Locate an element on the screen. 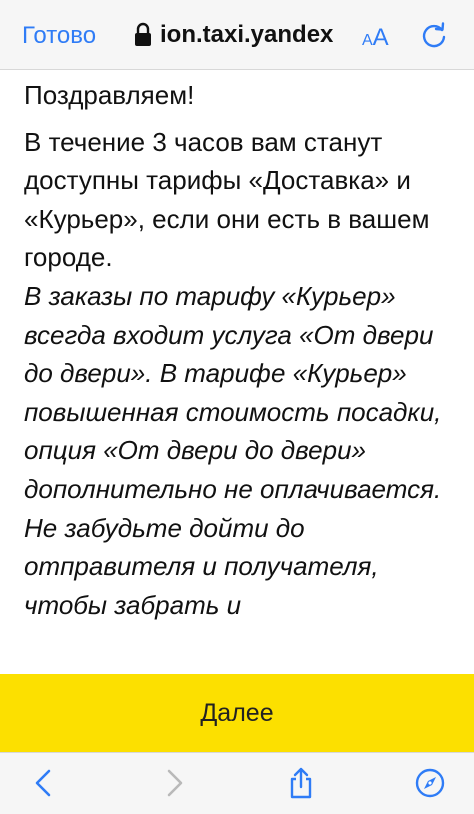  next-button: Далее is located at coordinates (237, 713).